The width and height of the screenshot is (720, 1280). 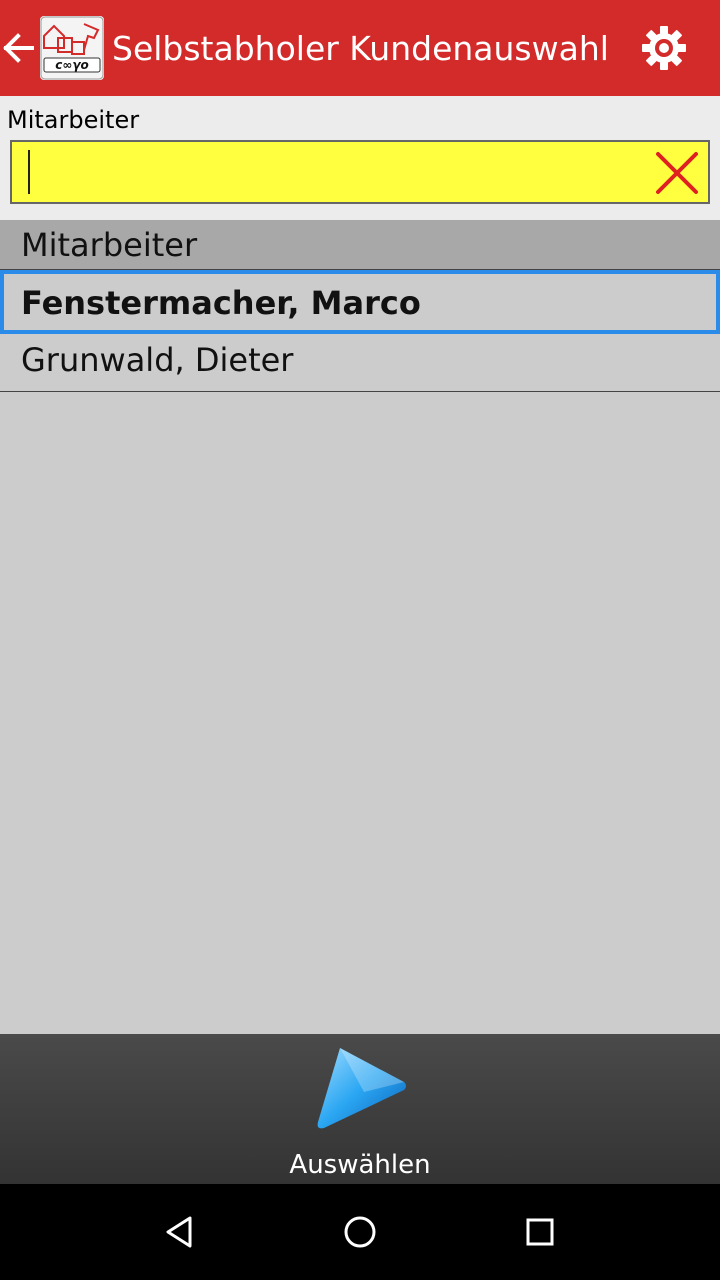 I want to click on list-item-label: Grunwald, Dieter, so click(x=157, y=360).